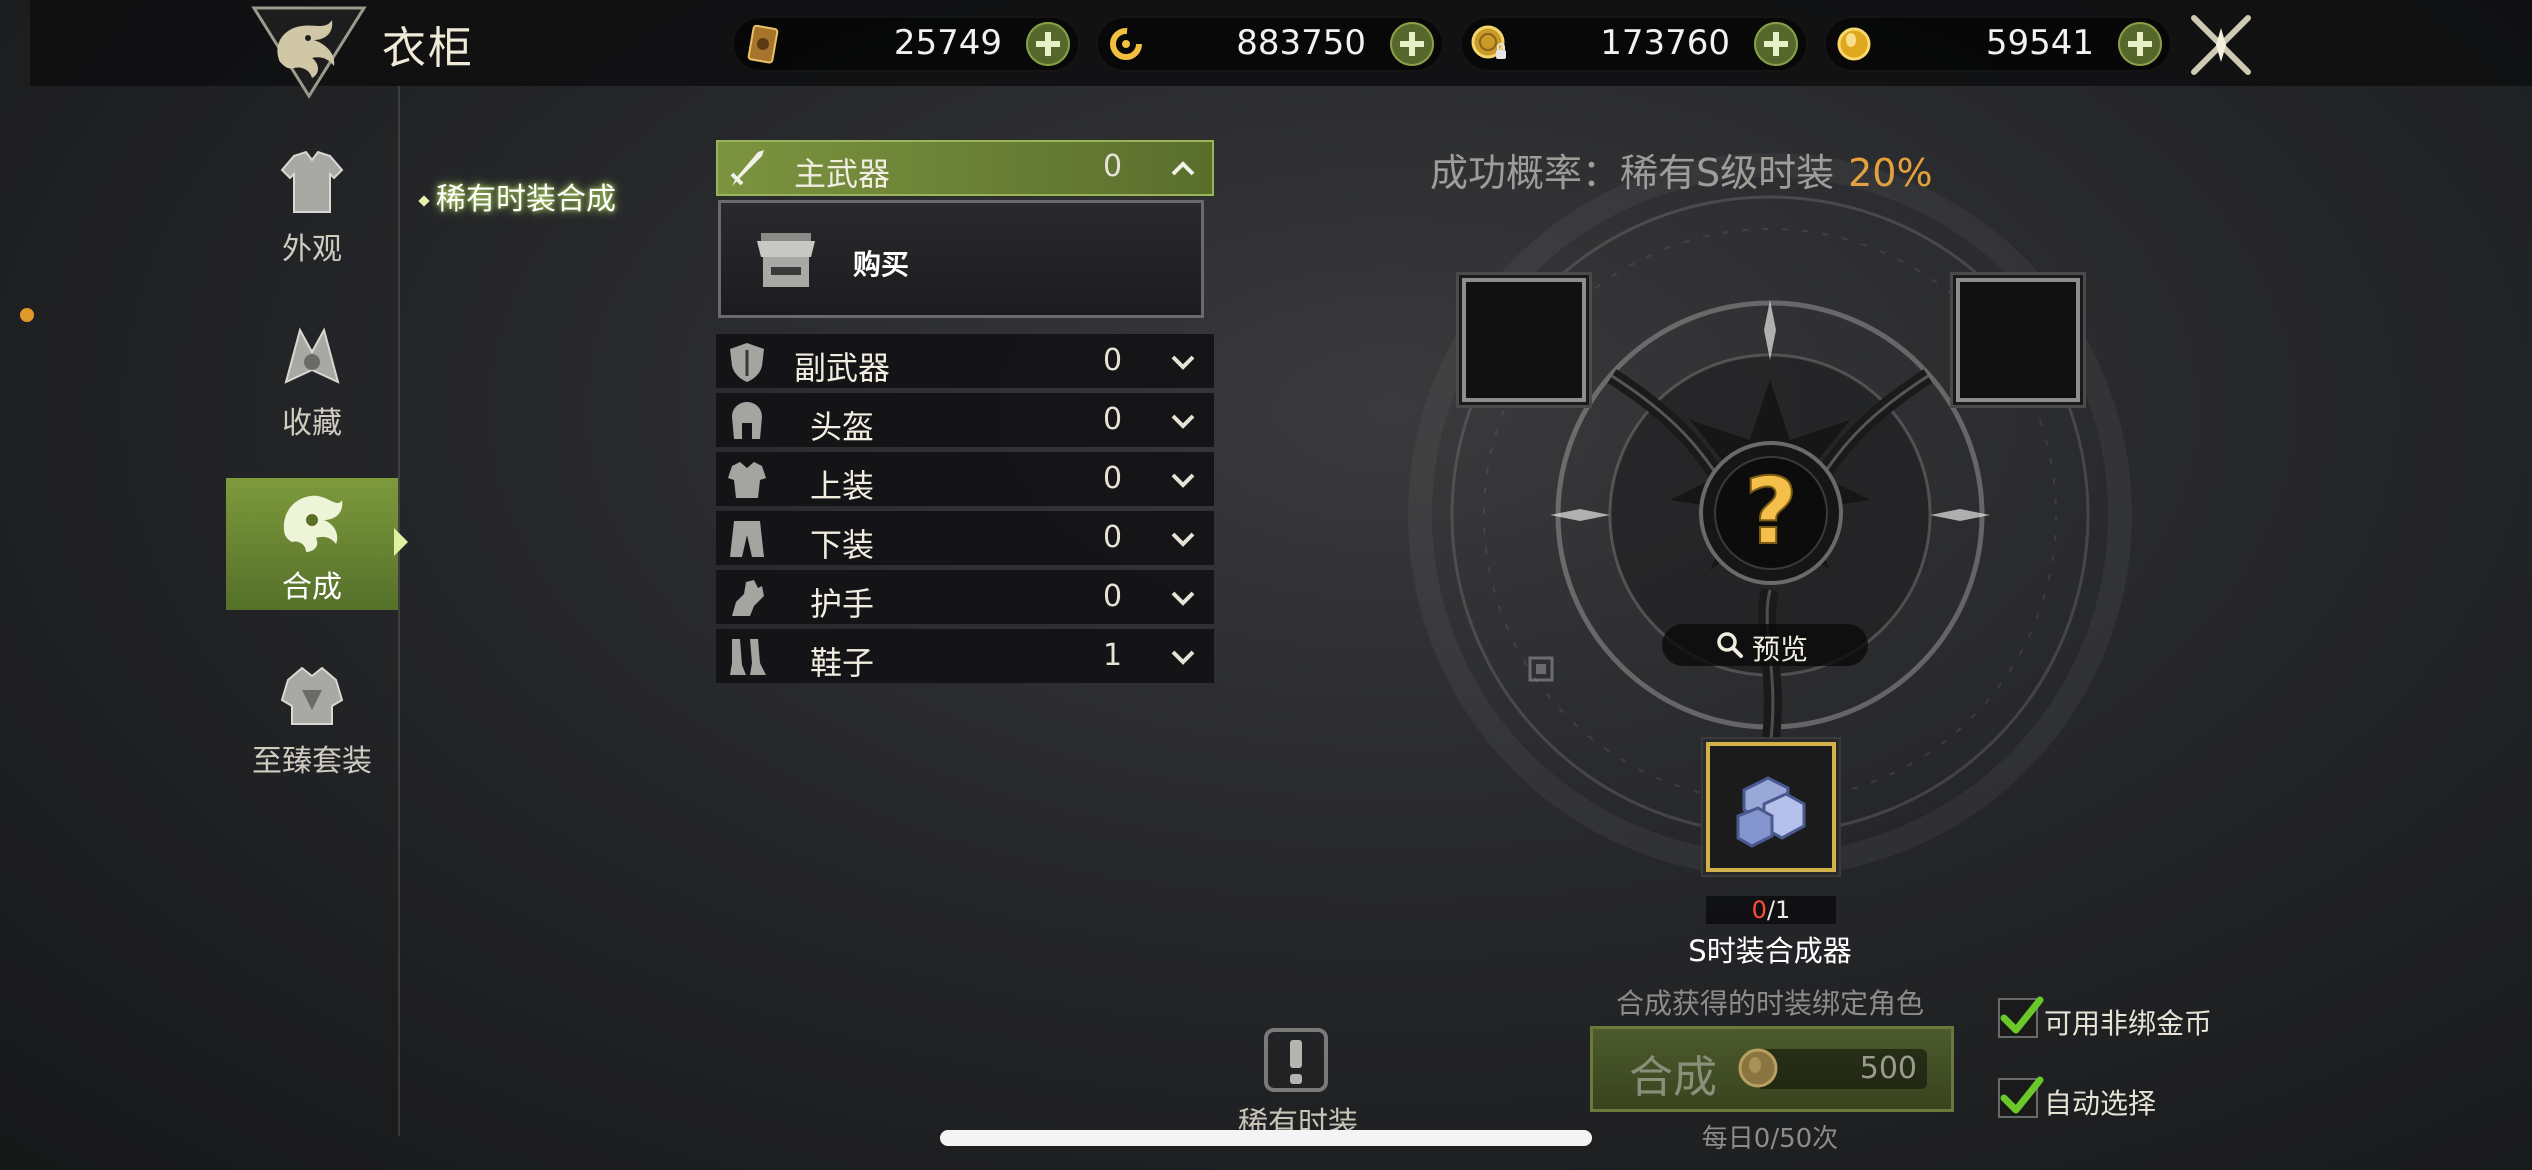  Describe the element at coordinates (961, 259) in the screenshot. I see `buy-card: 购买` at that location.